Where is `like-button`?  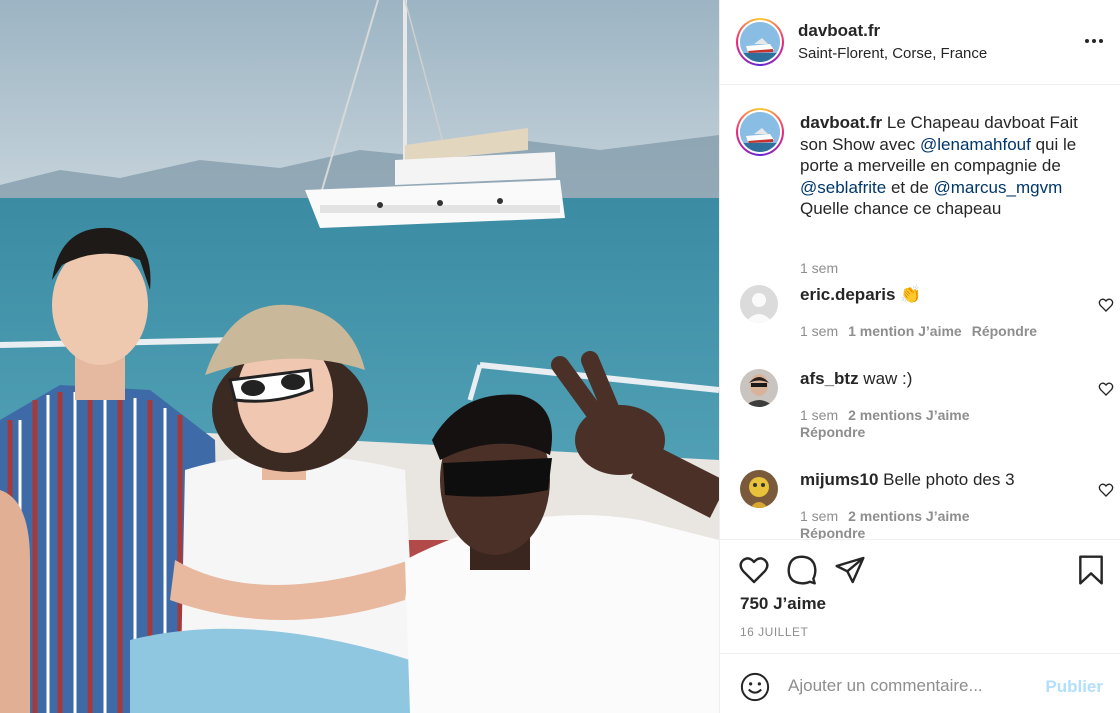
like-button is located at coordinates (754, 570).